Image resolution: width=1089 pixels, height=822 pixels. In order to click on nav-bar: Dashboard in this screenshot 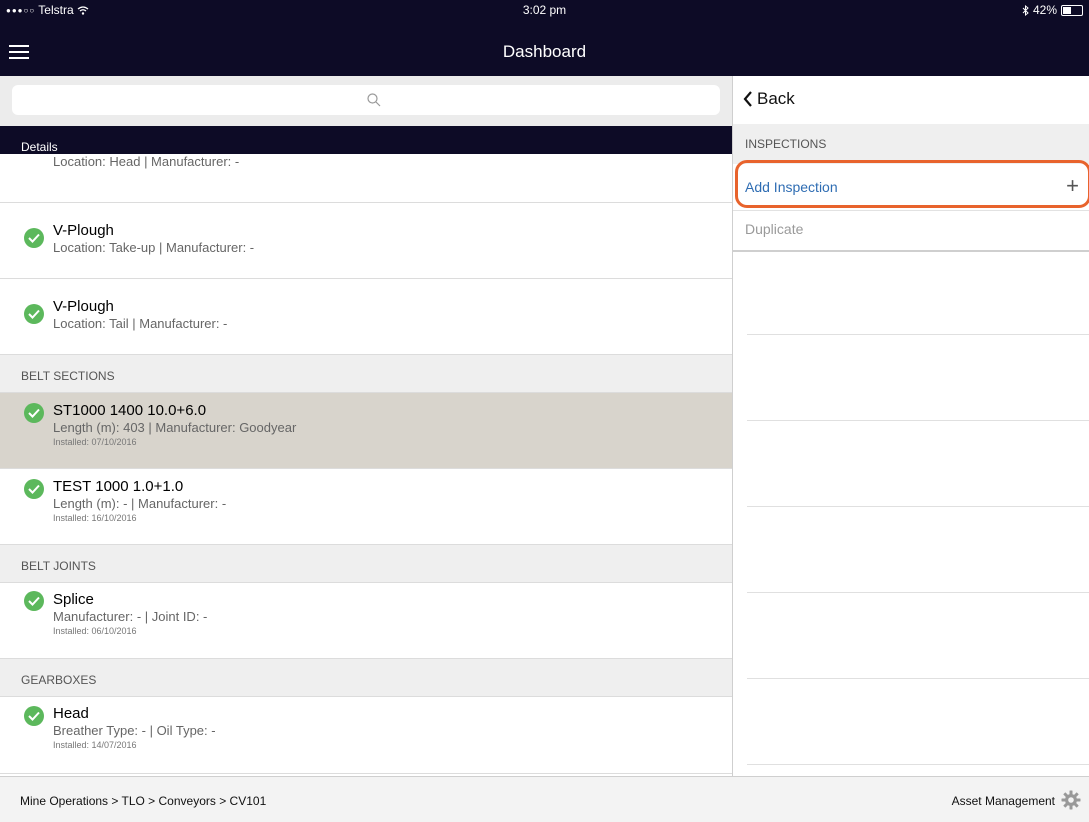, I will do `click(544, 48)`.